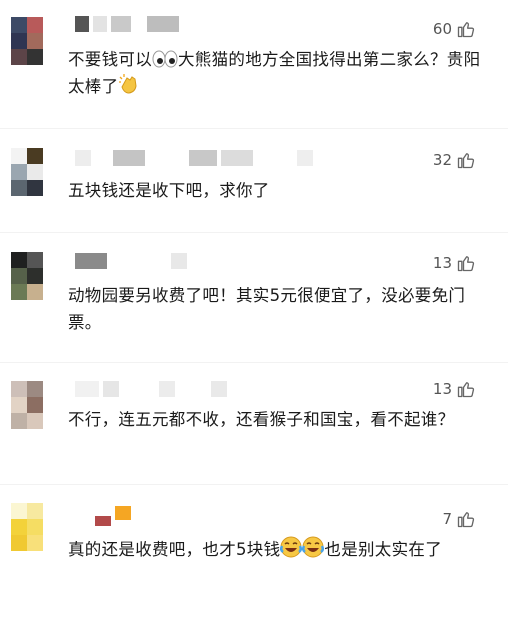 Image resolution: width=508 pixels, height=618 pixels. What do you see at coordinates (454, 29) in the screenshot?
I see `like-control: 60` at bounding box center [454, 29].